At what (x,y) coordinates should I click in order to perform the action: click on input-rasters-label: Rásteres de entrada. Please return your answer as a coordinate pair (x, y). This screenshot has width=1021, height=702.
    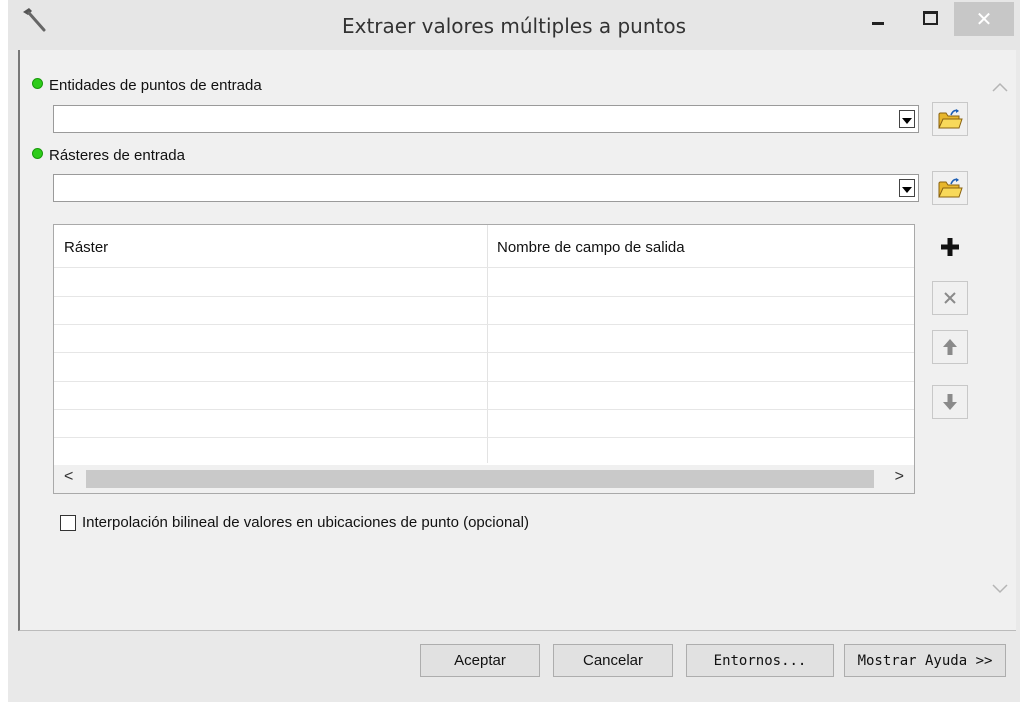
    Looking at the image, I should click on (108, 155).